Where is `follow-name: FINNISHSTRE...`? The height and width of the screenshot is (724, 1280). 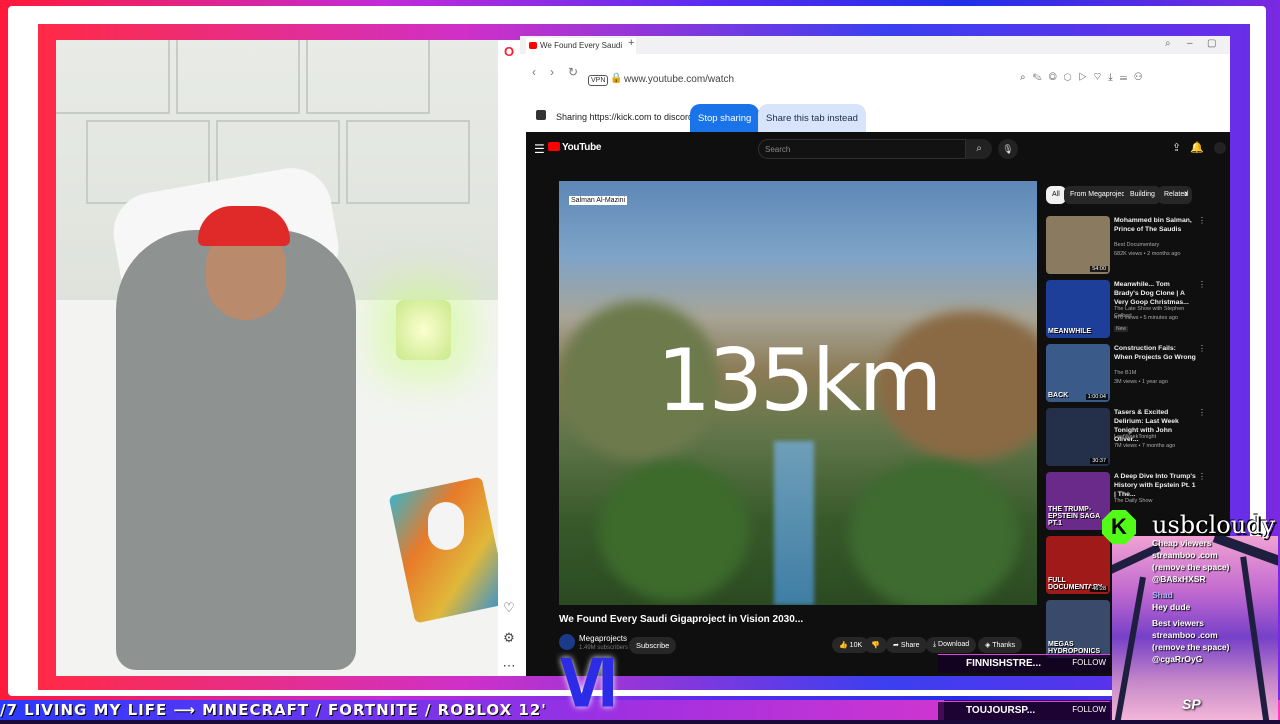 follow-name: FINNISHSTRE... is located at coordinates (1004, 663).